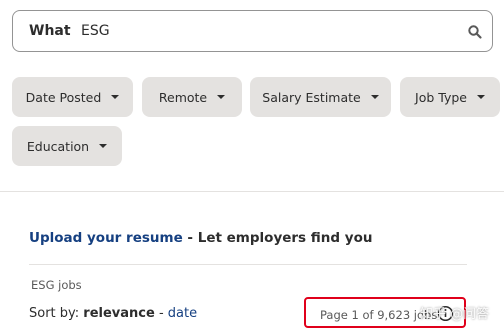  I want to click on filter-education: Education, so click(67, 146).